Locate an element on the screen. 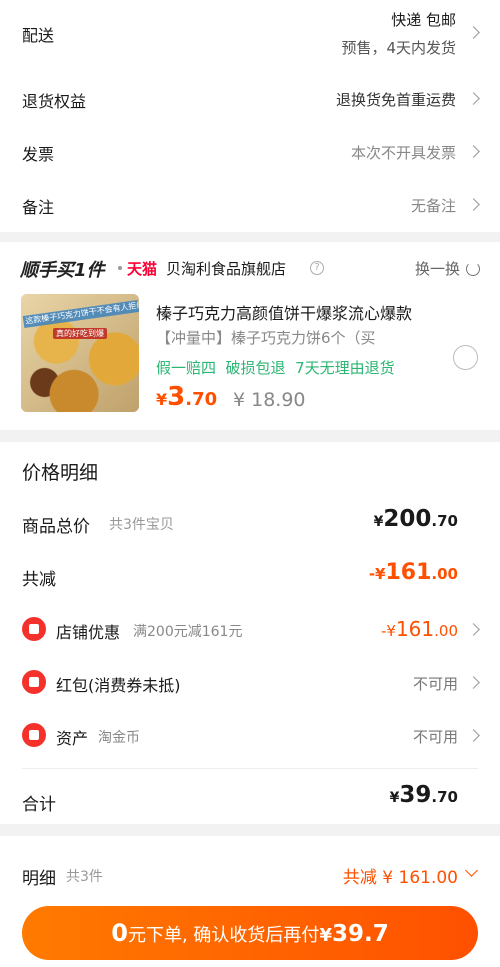 This screenshot has width=500, height=967. shop-promo-symbol: -¥ is located at coordinates (388, 631).